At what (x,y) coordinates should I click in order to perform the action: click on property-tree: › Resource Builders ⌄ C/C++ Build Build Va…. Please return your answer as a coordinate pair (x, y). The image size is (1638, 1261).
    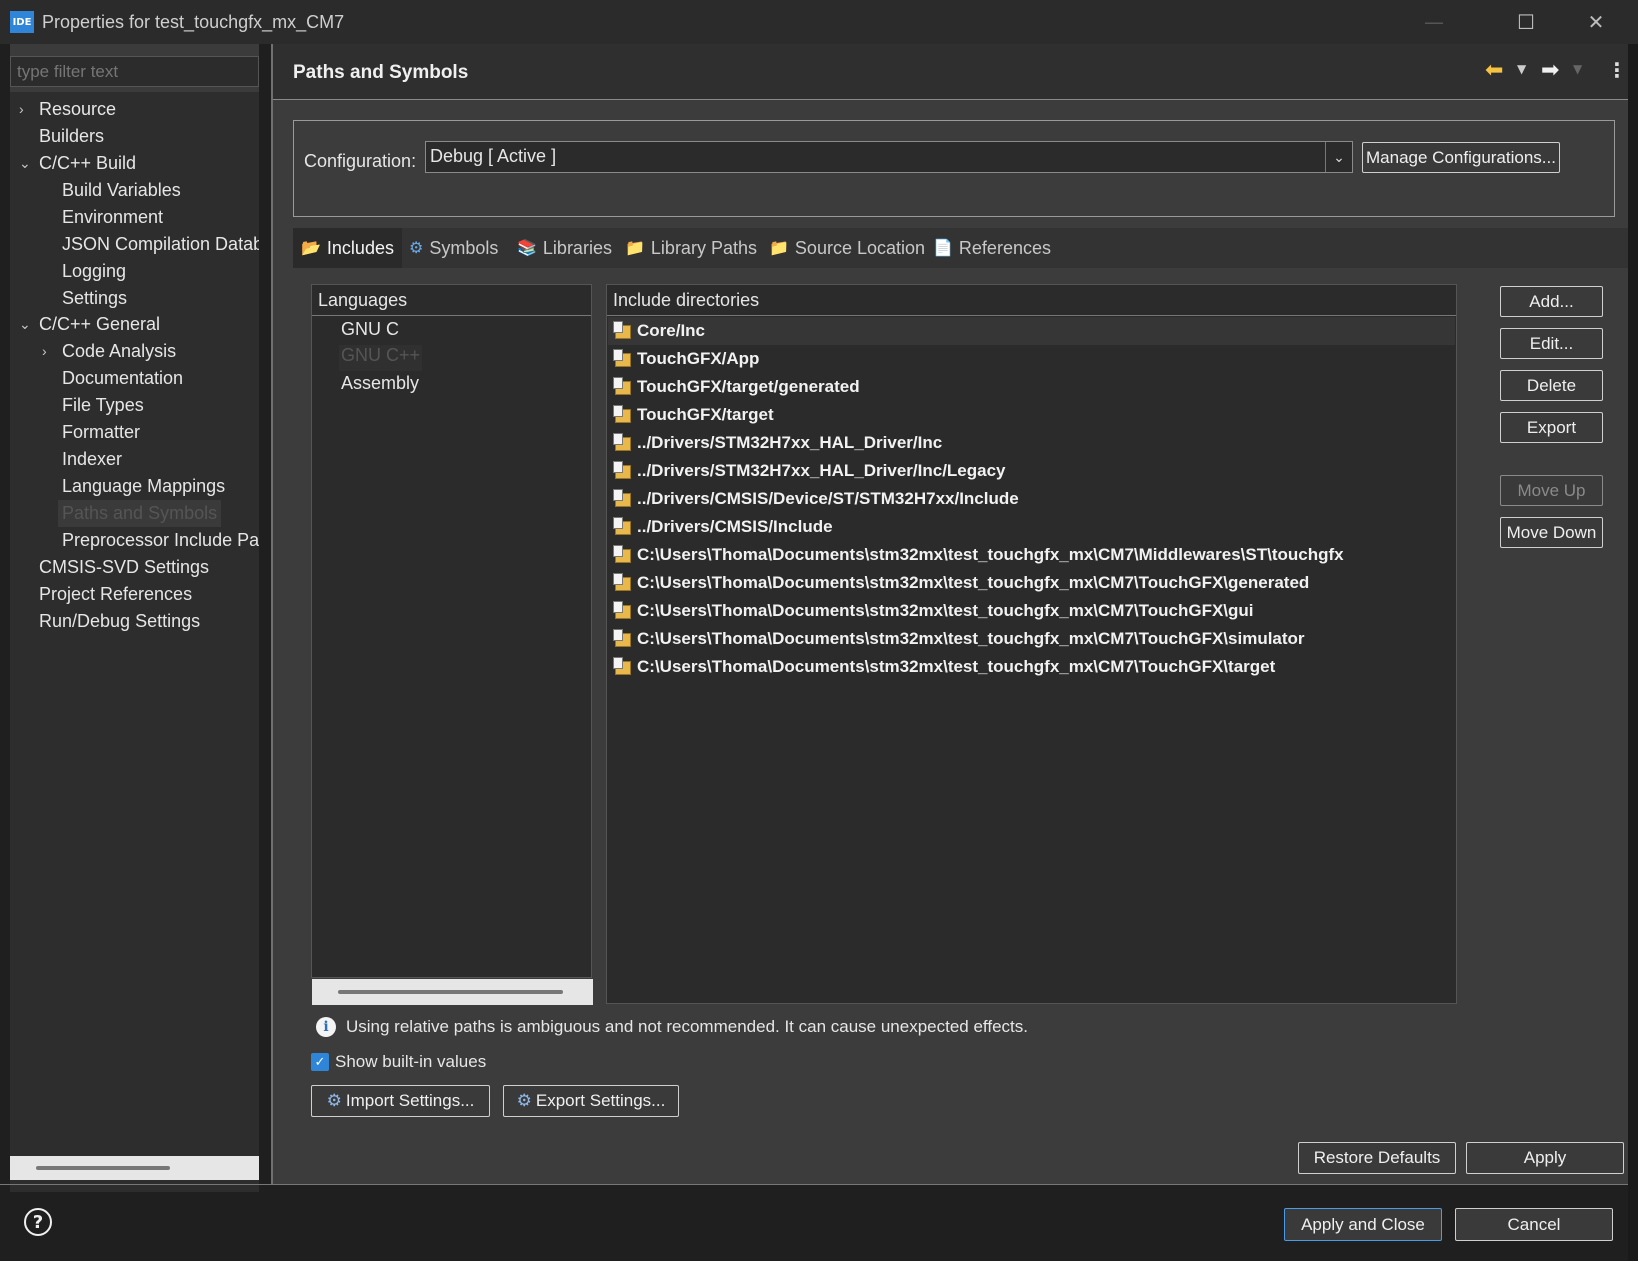
    Looking at the image, I should click on (134, 642).